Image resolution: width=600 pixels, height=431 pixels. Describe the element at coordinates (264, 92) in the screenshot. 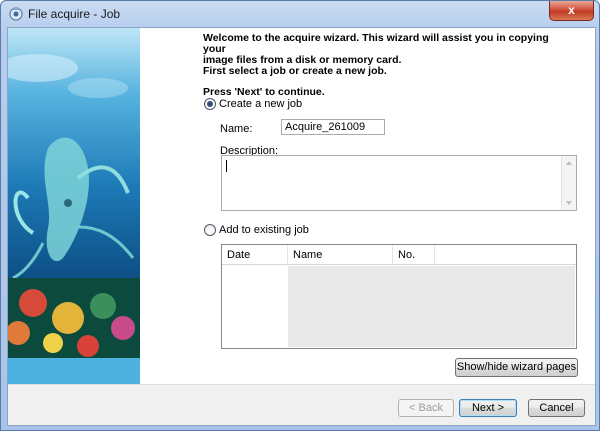

I see `continue-instruction: Press 'Next' to continue.` at that location.